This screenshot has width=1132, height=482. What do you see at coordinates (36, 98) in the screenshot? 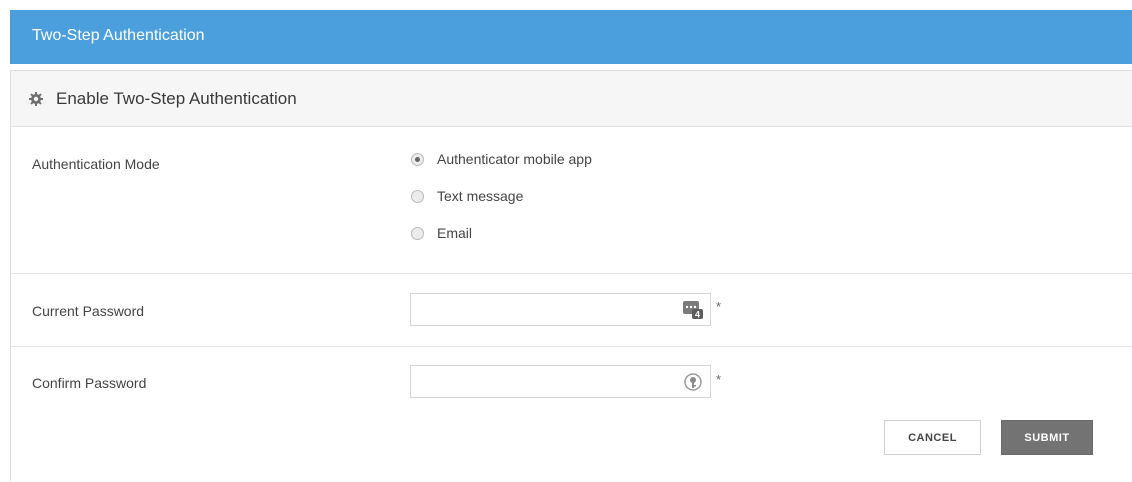
I see `gear-icon` at bounding box center [36, 98].